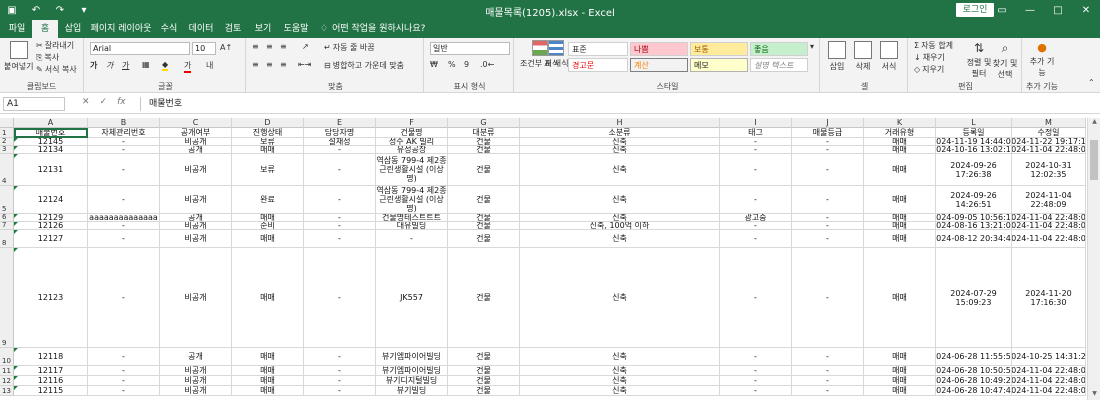 This screenshot has height=400, width=1100. Describe the element at coordinates (283, 46) in the screenshot. I see `align-bottom-icon: ≡` at that location.